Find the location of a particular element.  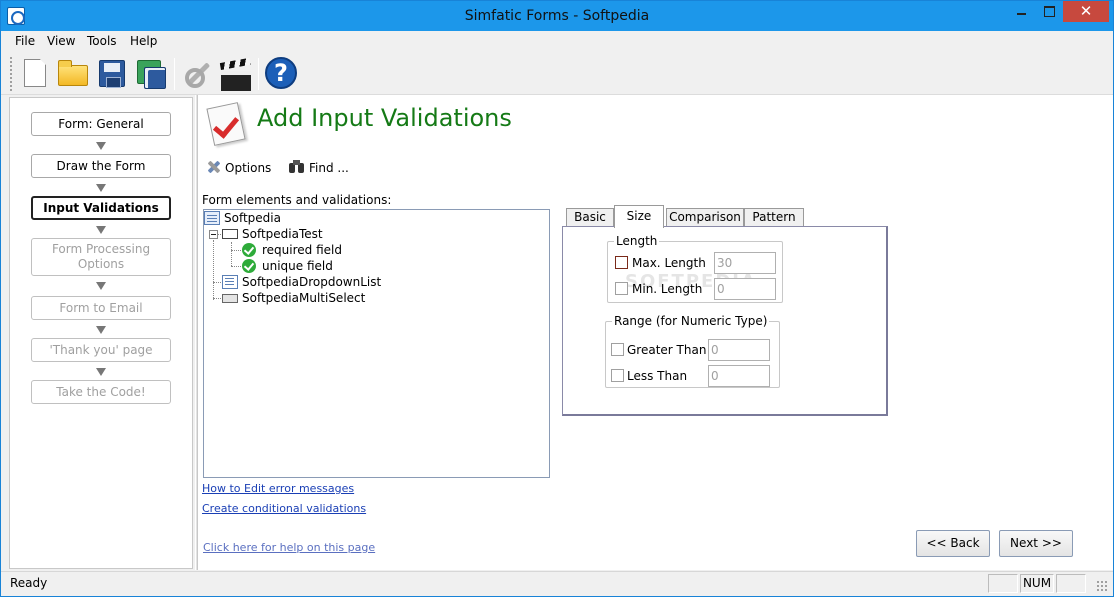

tree-node-label: unique field is located at coordinates (297, 266).